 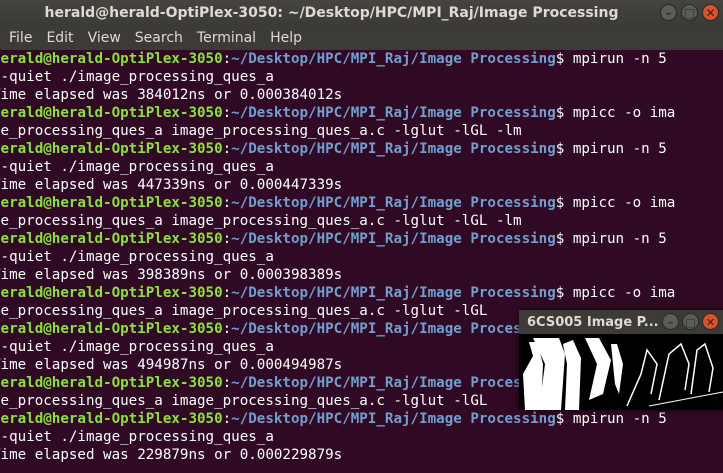 I want to click on menu-bar: File Edit View Search Terminal Help, so click(x=361, y=38).